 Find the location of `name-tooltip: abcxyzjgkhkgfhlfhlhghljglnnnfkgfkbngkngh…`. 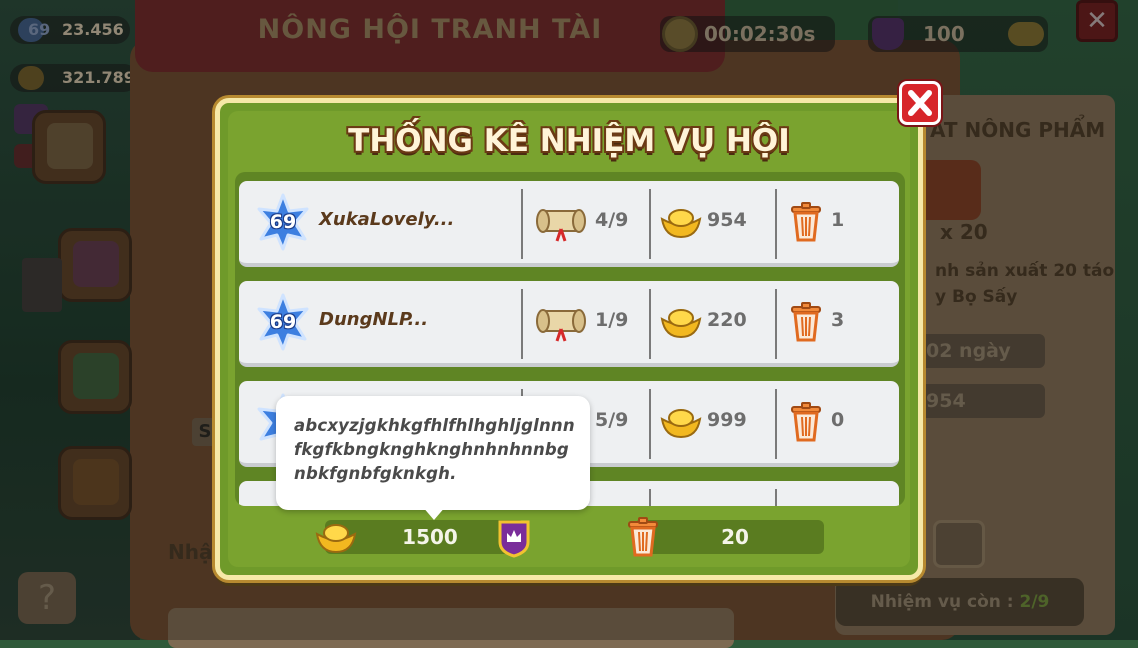

name-tooltip: abcxyzjgkhkgfhlfhlhghljglnnnfkgfkbngkngh… is located at coordinates (433, 453).